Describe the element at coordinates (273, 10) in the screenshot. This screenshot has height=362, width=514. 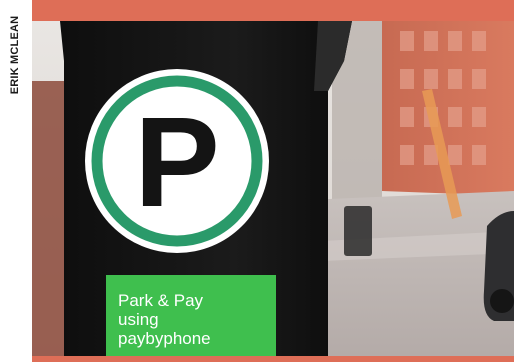
I see `top-accent-bar` at that location.